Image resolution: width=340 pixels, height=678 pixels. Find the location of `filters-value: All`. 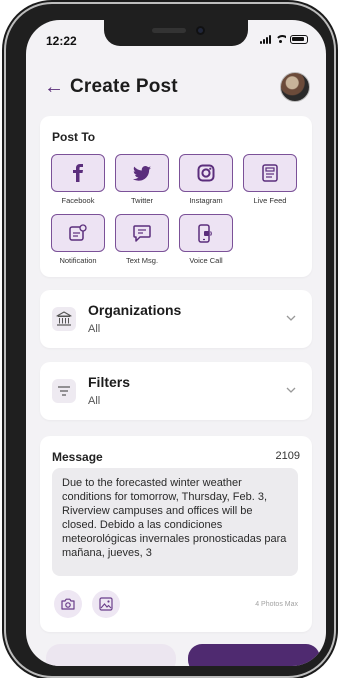

filters-value: All is located at coordinates (94, 401).